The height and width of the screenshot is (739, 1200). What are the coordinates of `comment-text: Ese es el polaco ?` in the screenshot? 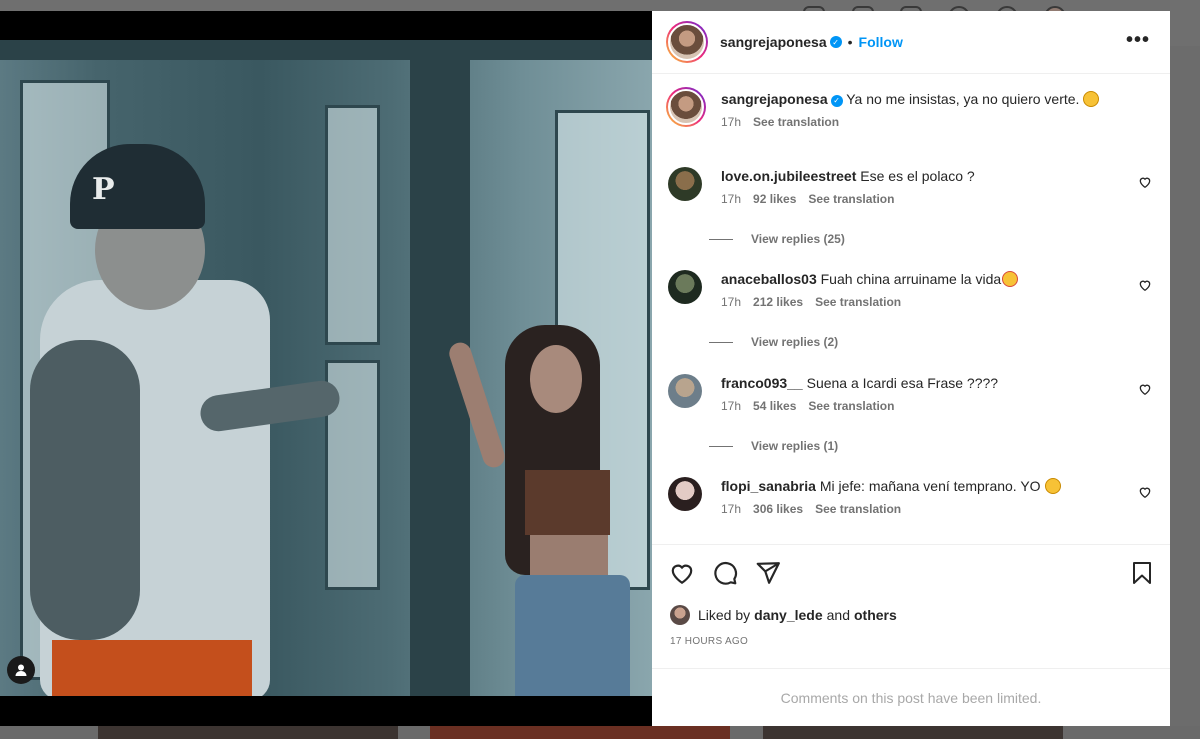 It's located at (917, 176).